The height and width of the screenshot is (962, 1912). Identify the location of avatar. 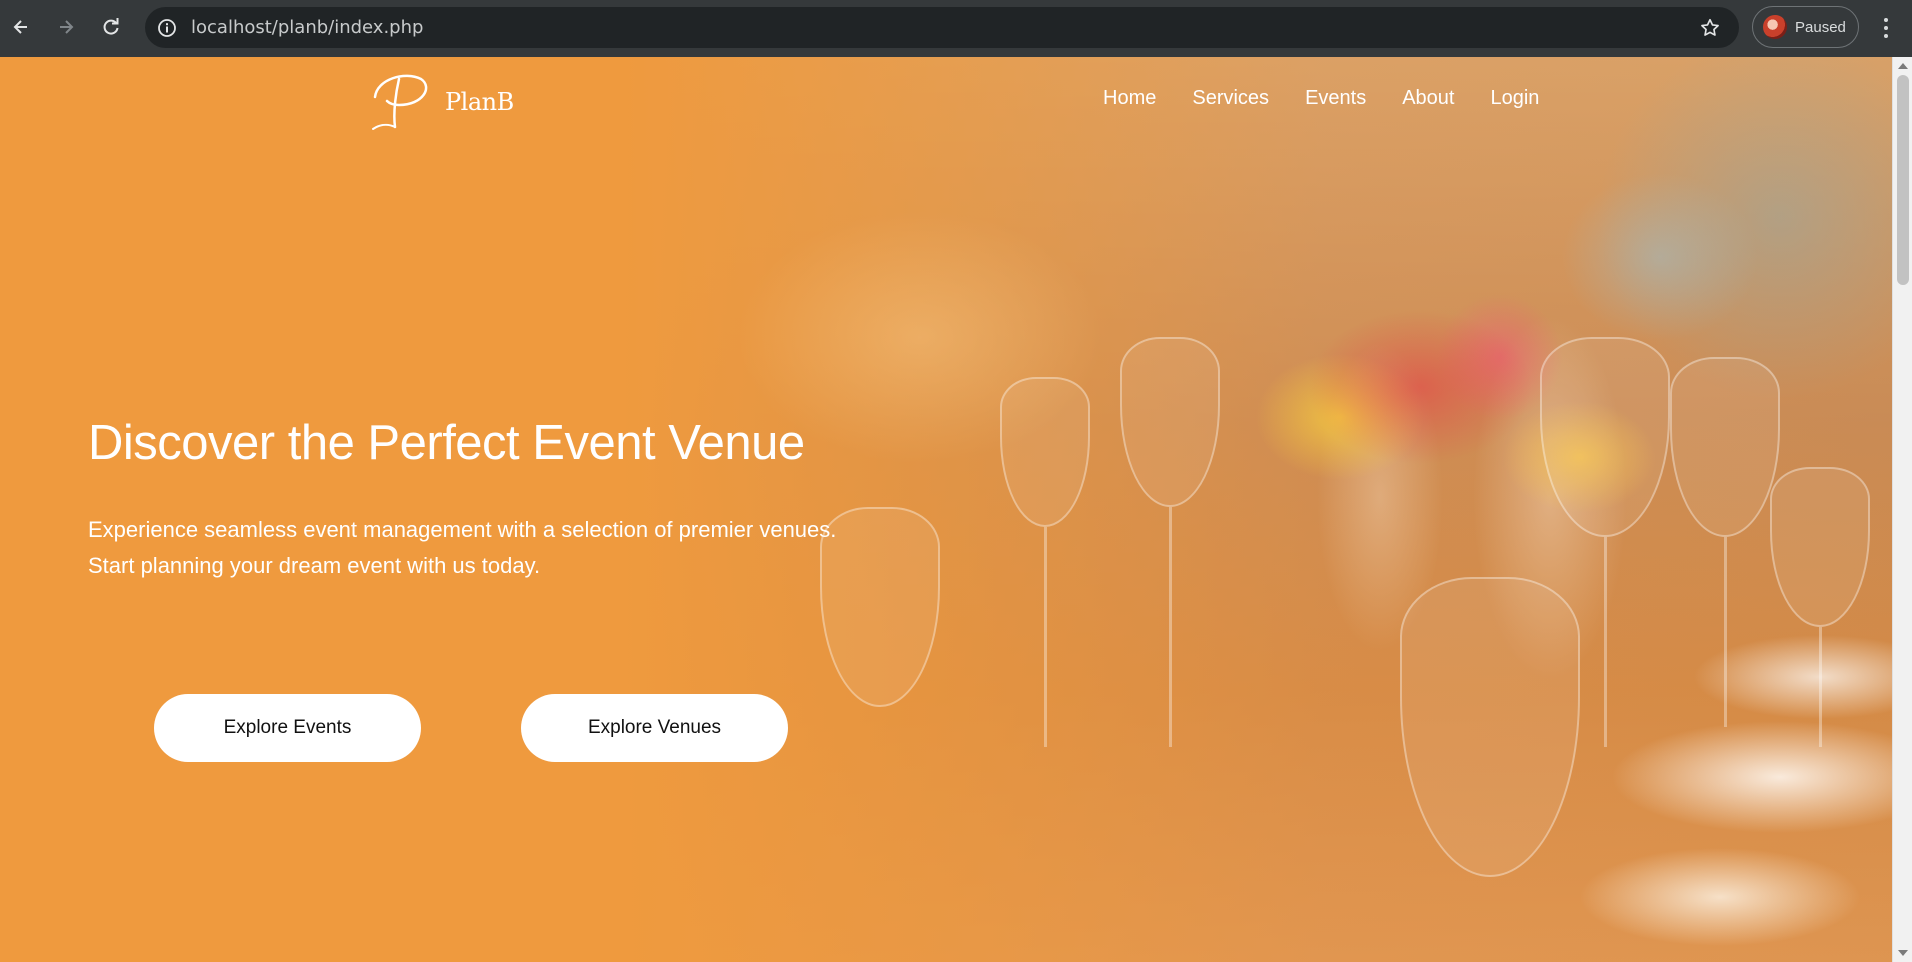
(1775, 27).